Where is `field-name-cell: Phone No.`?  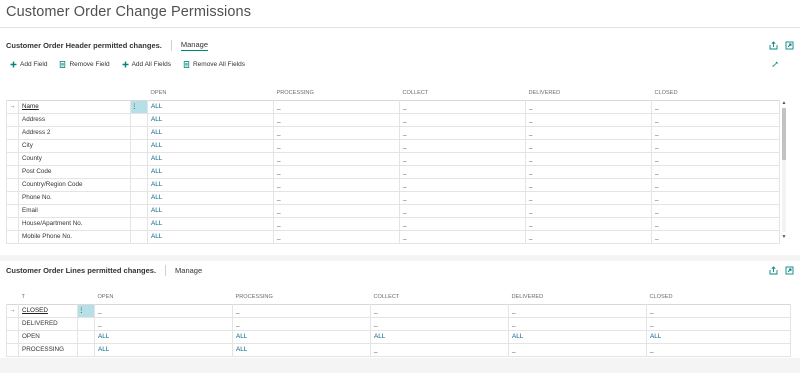
field-name-cell: Phone No. is located at coordinates (74, 198).